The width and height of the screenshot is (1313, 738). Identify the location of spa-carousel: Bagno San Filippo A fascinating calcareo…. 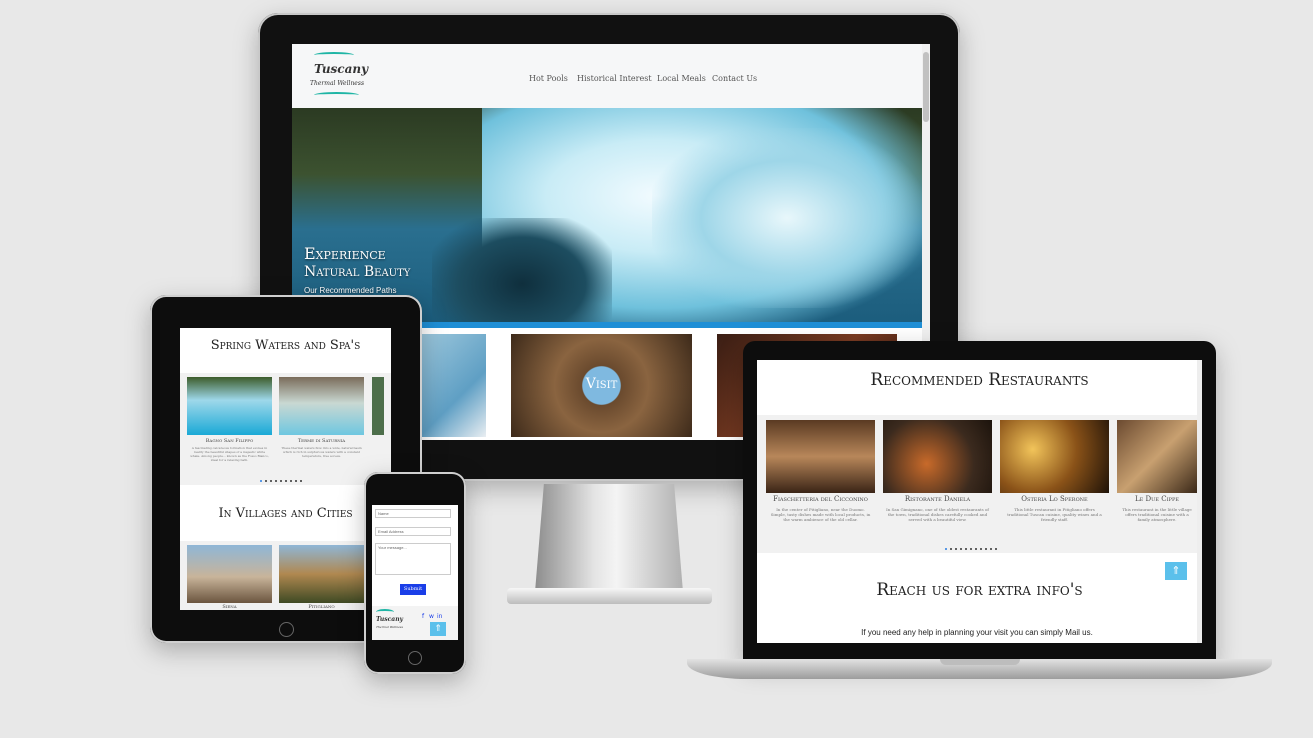
(285, 429).